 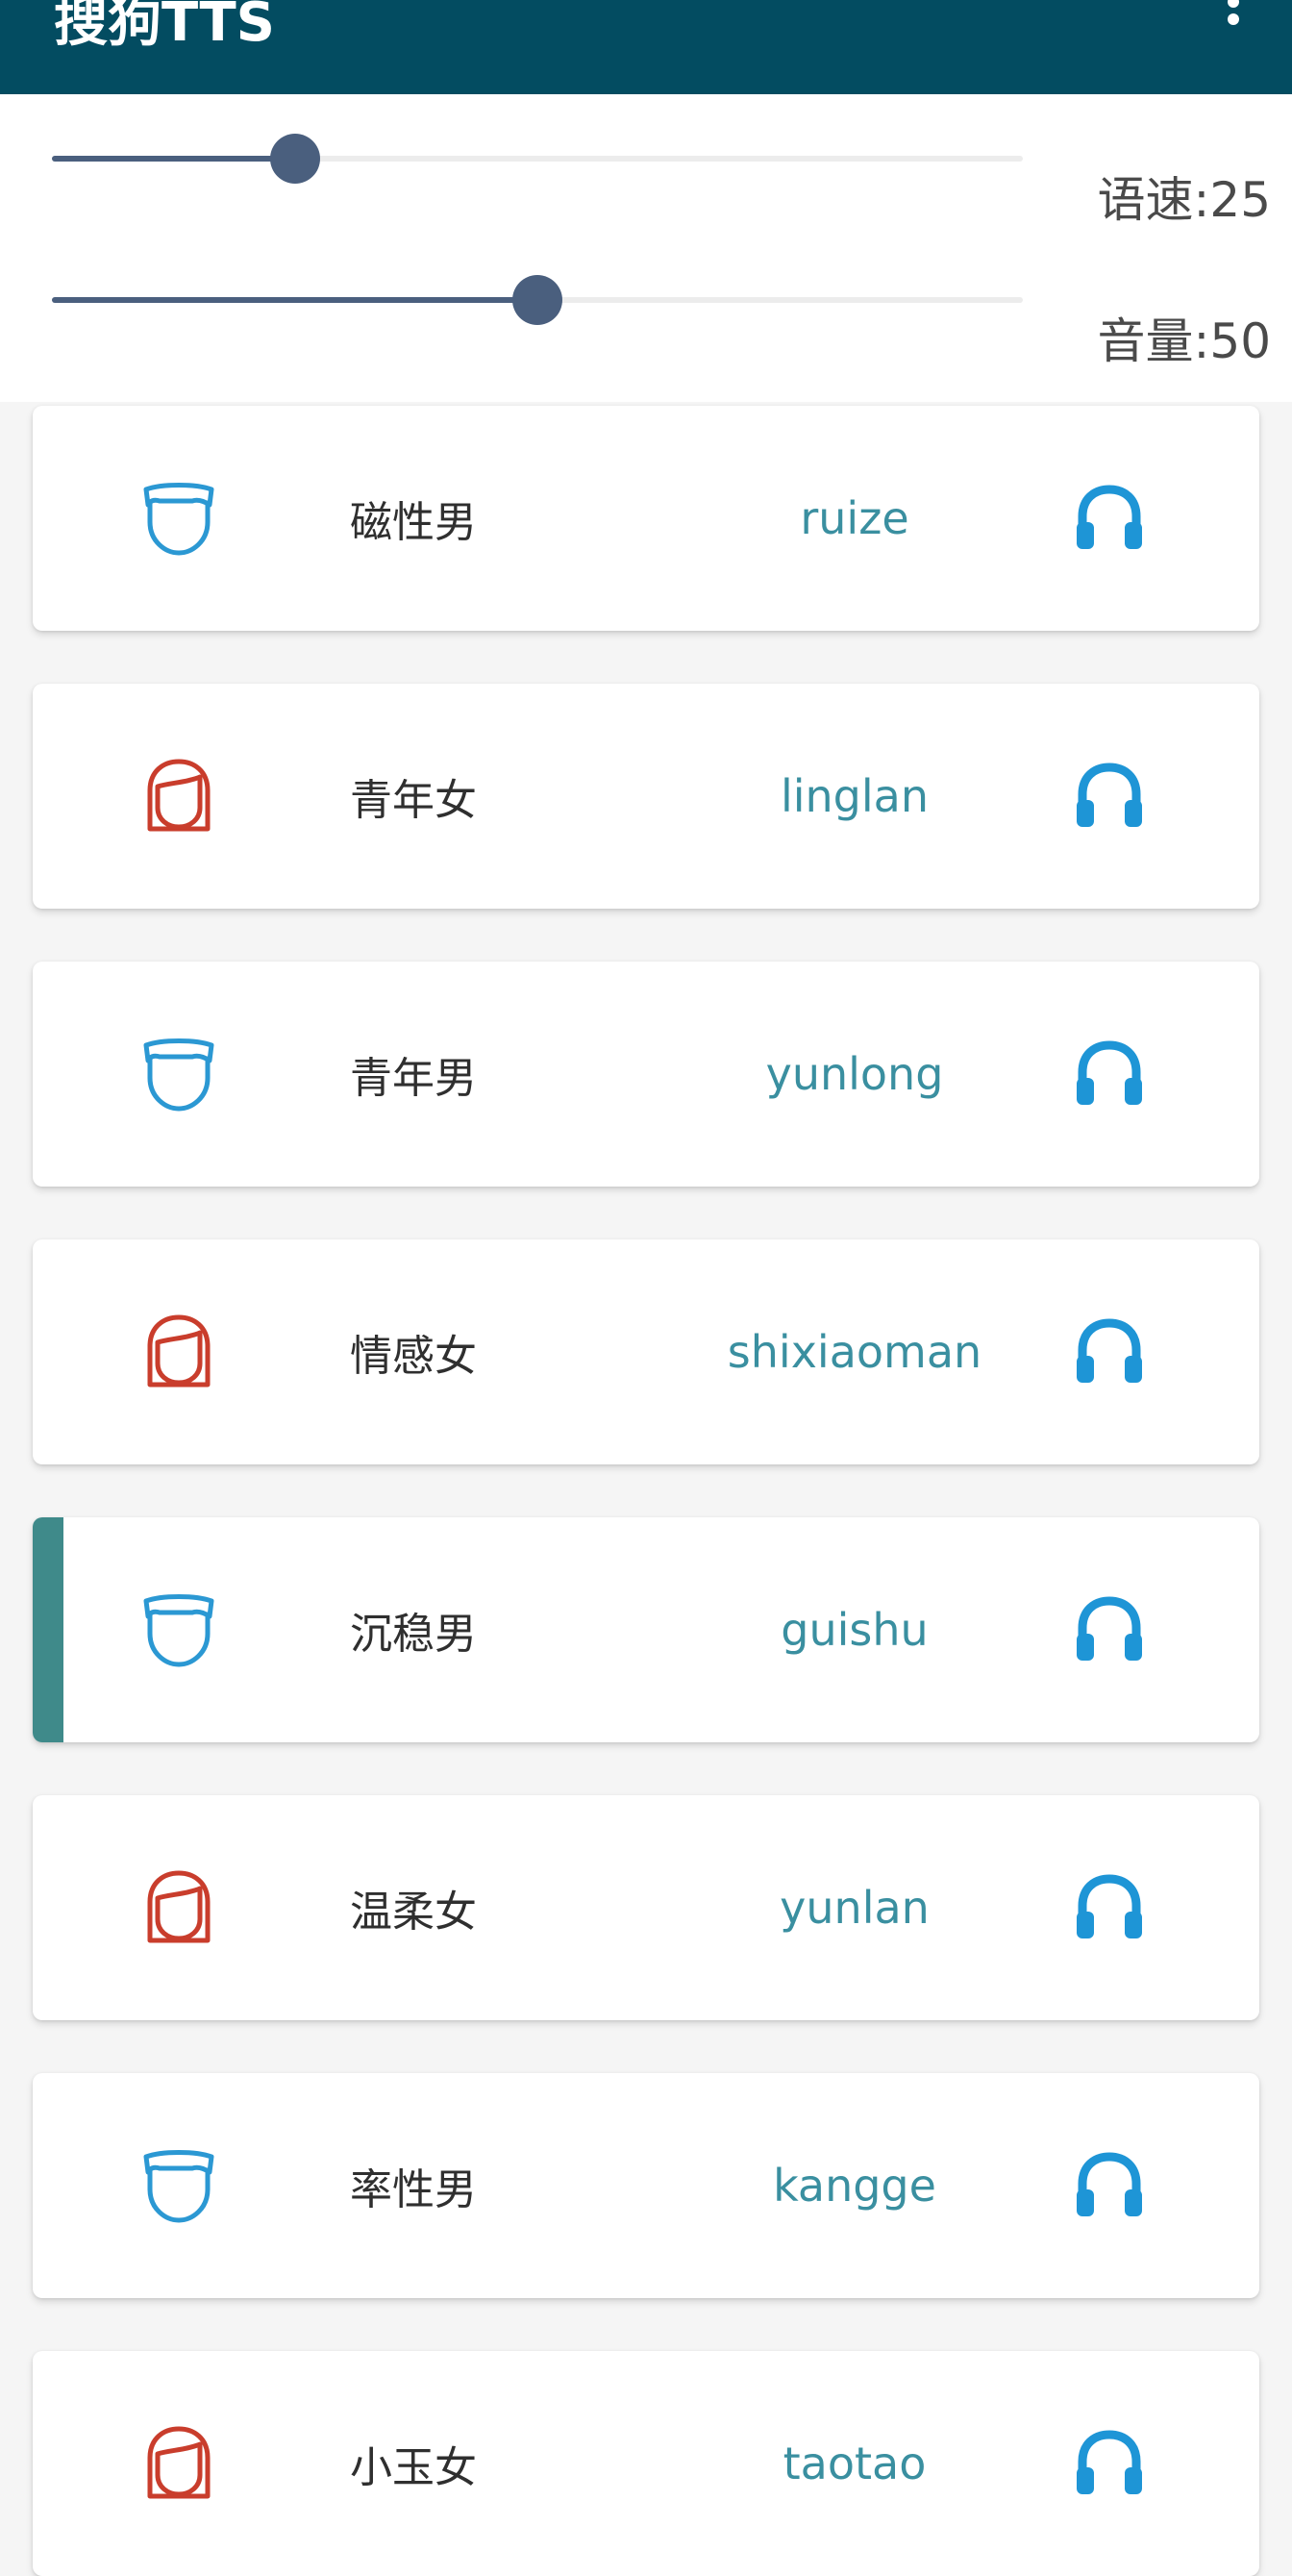 What do you see at coordinates (855, 1352) in the screenshot?
I see `voice-id: shixiaoman` at bounding box center [855, 1352].